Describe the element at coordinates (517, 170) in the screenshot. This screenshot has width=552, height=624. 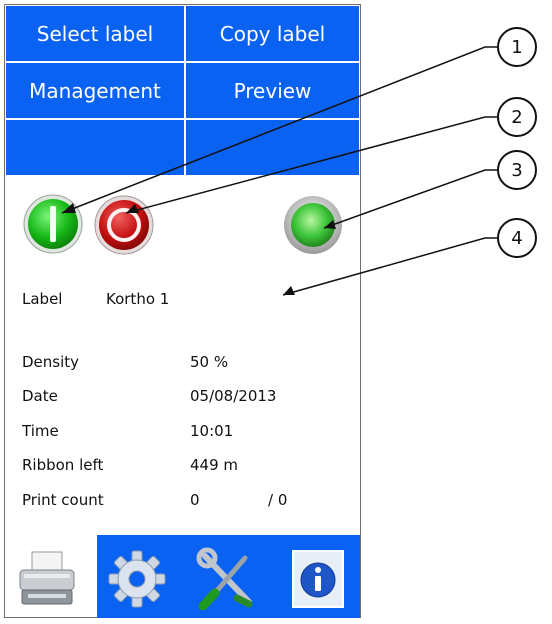
I see `callout-3: 3` at that location.